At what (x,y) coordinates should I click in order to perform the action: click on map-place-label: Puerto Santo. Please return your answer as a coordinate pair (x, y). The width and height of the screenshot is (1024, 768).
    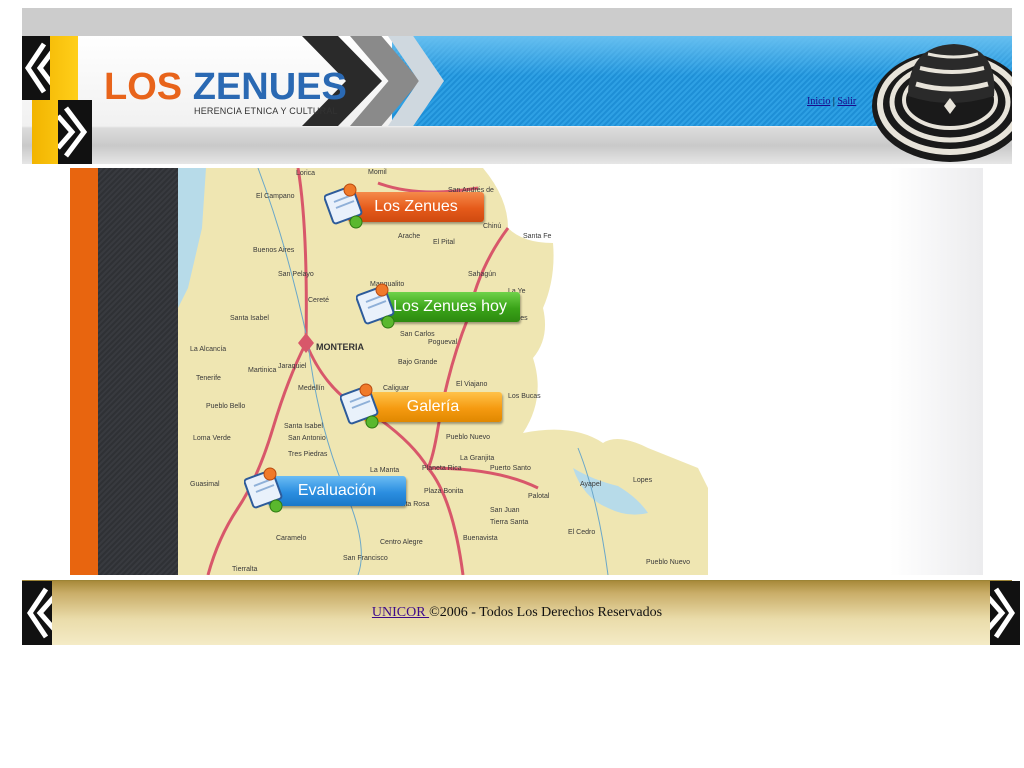
    Looking at the image, I should click on (510, 468).